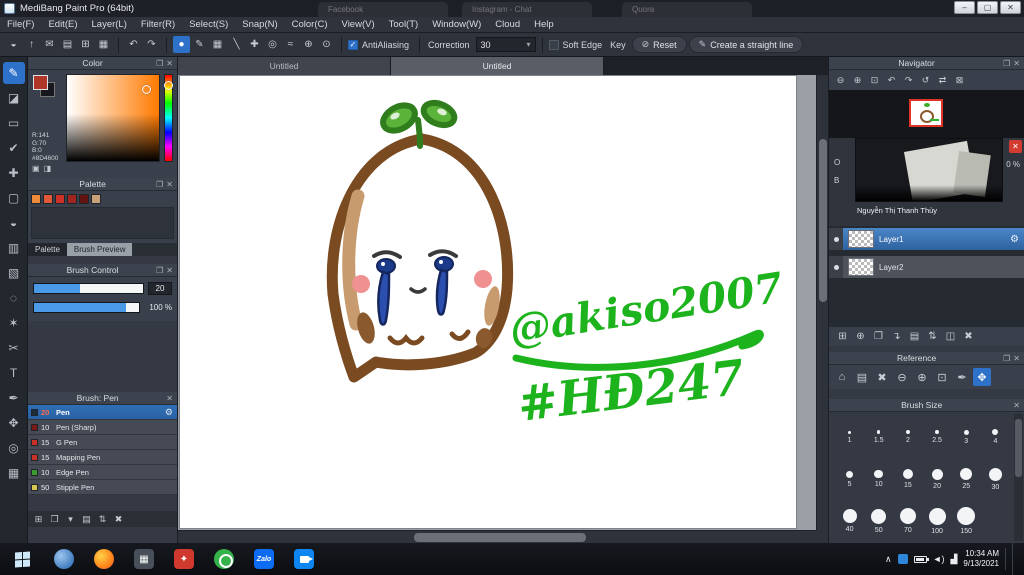 This screenshot has width=1024, height=575. I want to click on navigator-preview, so click(926, 114).